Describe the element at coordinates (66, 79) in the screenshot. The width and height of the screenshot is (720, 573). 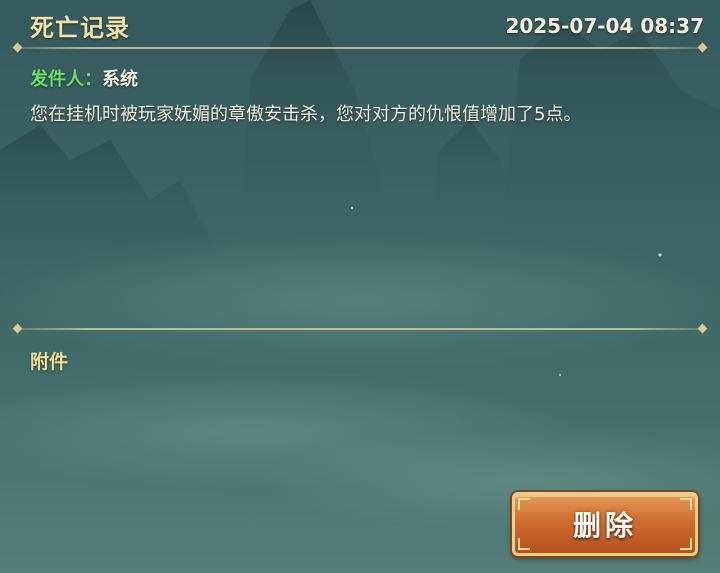
I see `sender-label: 发件人：` at that location.